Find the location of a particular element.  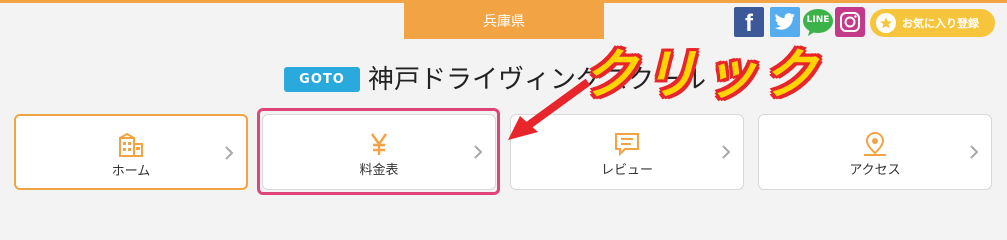

highlight-frame is located at coordinates (378, 151).